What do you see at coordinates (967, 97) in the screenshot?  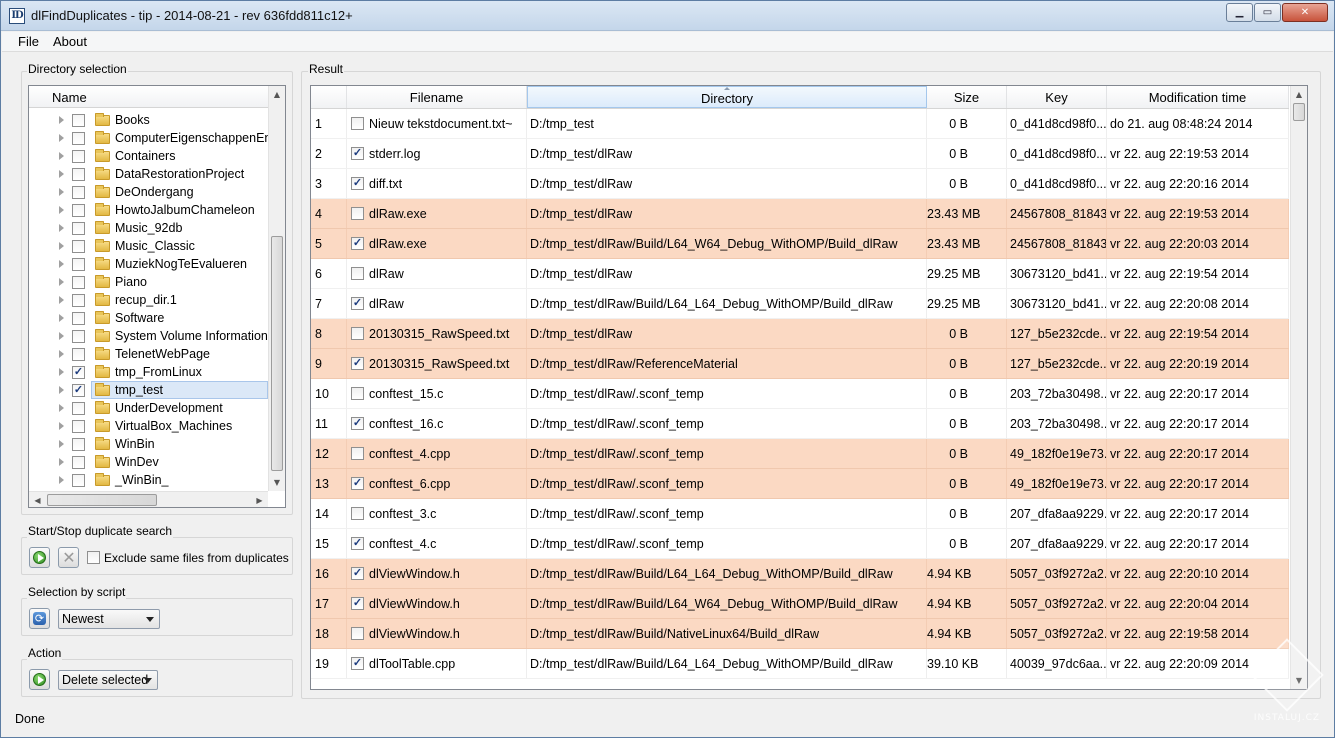 I see `column-header-size: Size` at bounding box center [967, 97].